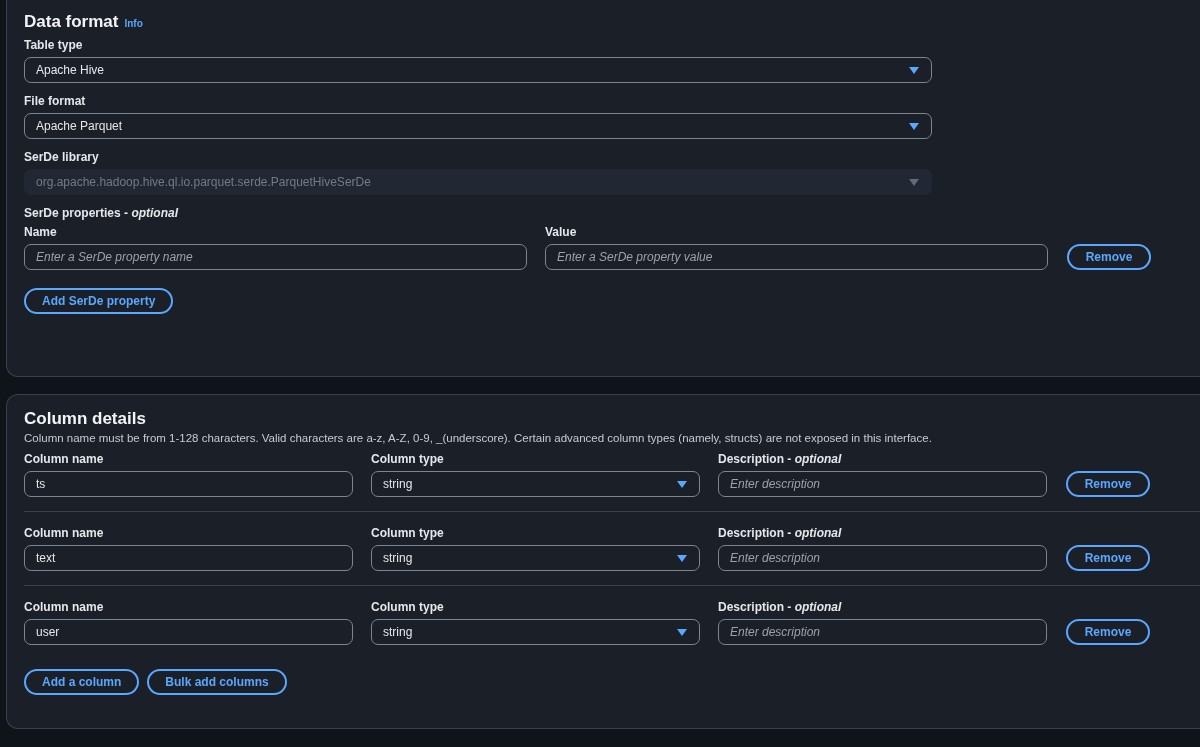  What do you see at coordinates (478, 438) in the screenshot?
I see `section-description: Column name must be from 1-128 characters. Valid characters are a-z, A-Z, 0-9, _(underscore). Certain advanced column types (namely, structs) are not exposed in this interface.` at bounding box center [478, 438].